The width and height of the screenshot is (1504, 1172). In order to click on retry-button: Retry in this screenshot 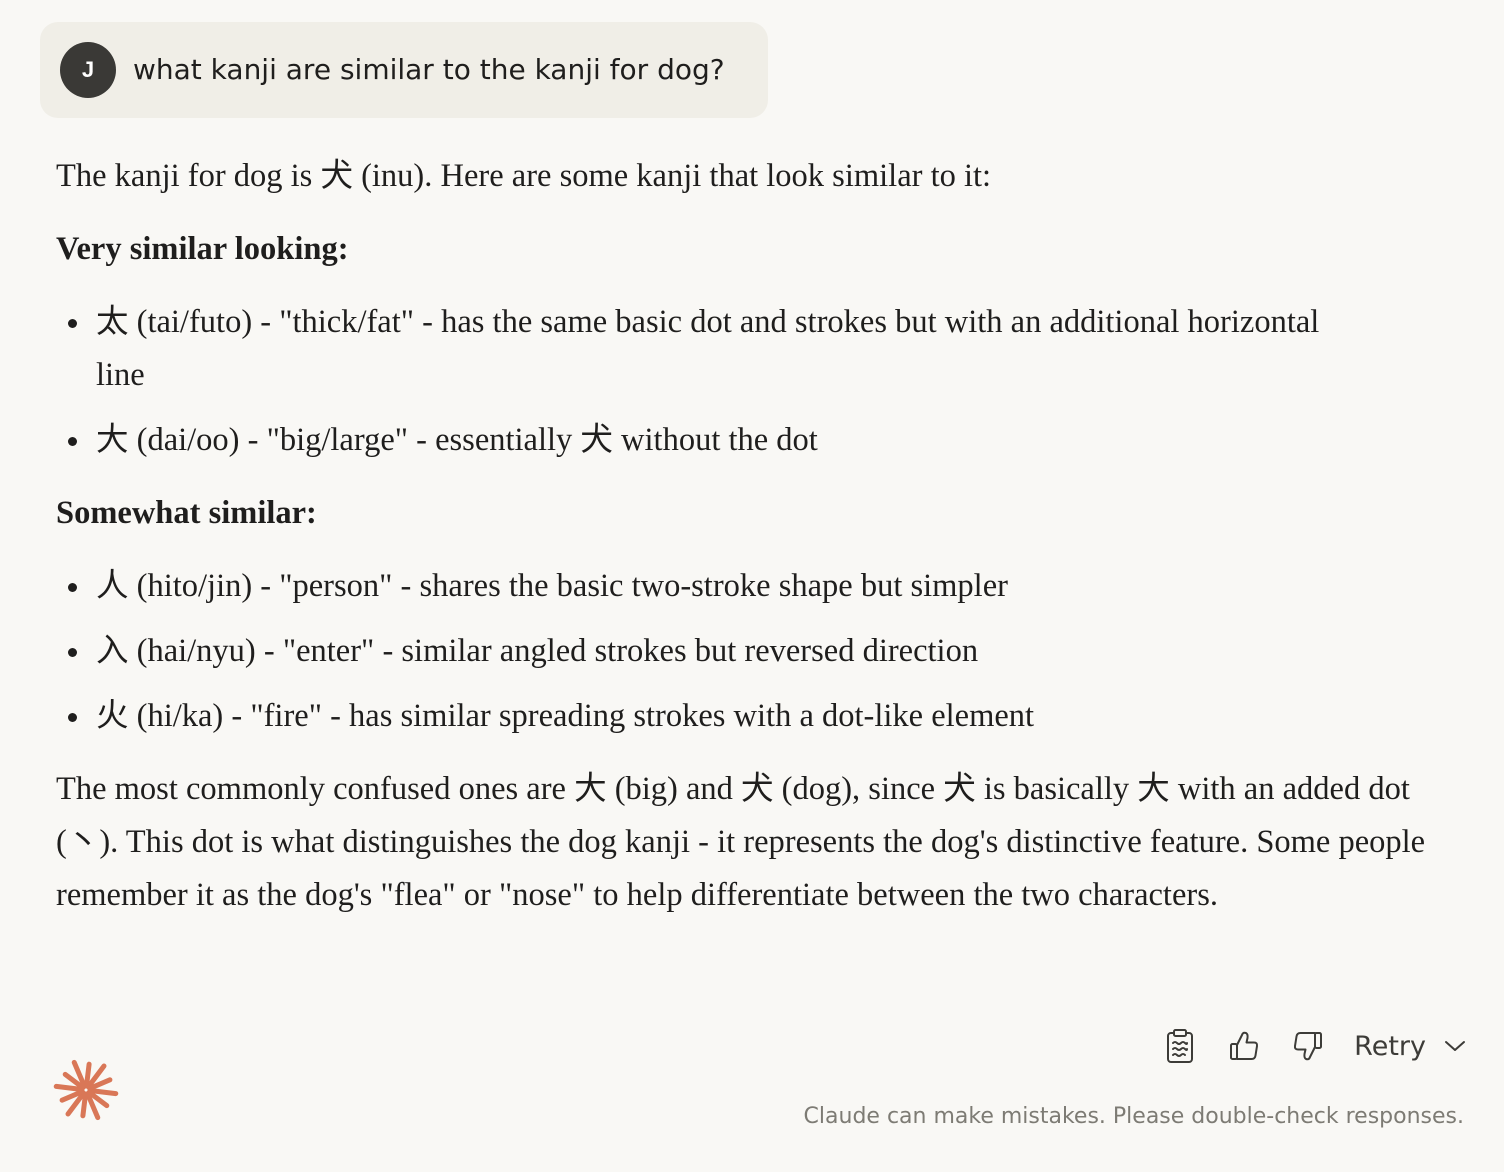, I will do `click(1410, 1046)`.